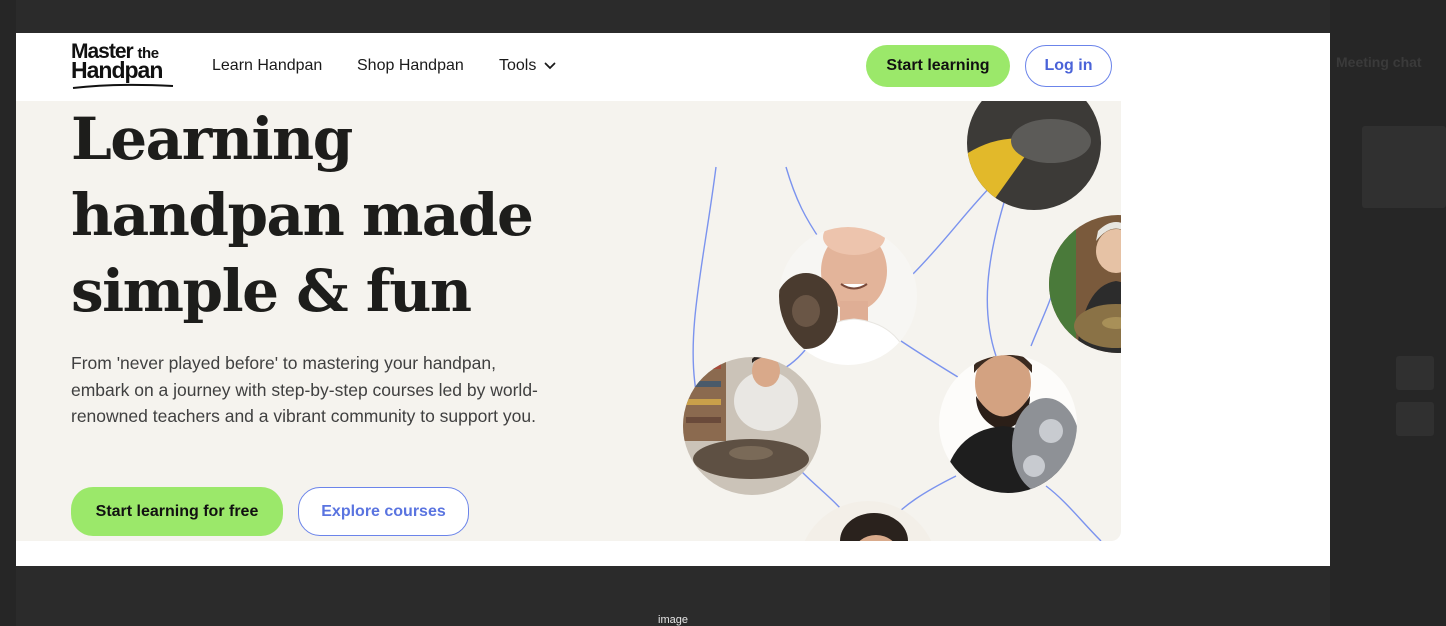 Image resolution: width=1446 pixels, height=626 pixels. What do you see at coordinates (410, 66) in the screenshot?
I see `nav-shop-handpan: Shop Handpan` at bounding box center [410, 66].